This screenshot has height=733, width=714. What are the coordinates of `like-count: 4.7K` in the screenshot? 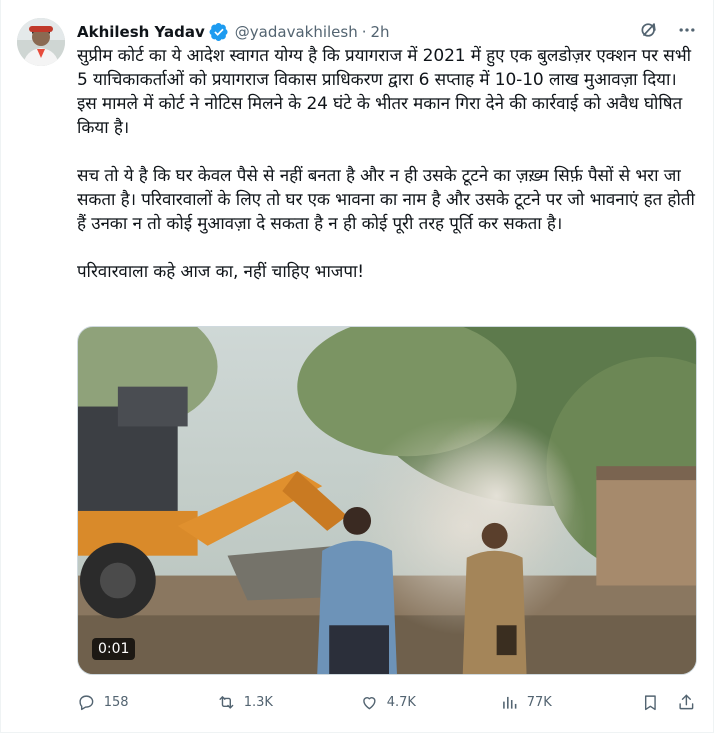 It's located at (401, 702).